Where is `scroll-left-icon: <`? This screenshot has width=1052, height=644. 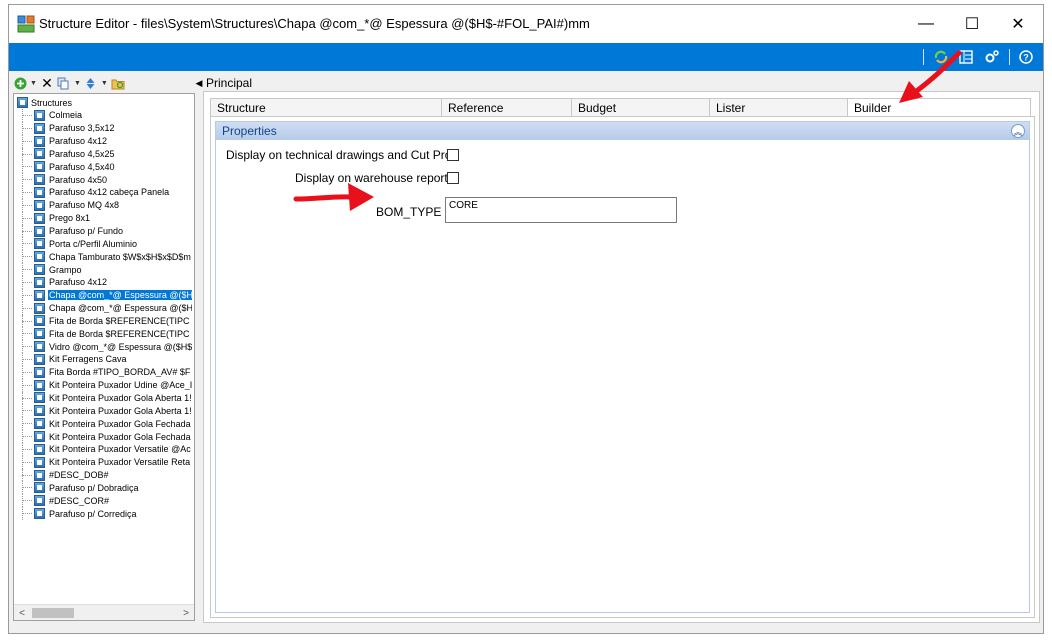 scroll-left-icon: < is located at coordinates (22, 612).